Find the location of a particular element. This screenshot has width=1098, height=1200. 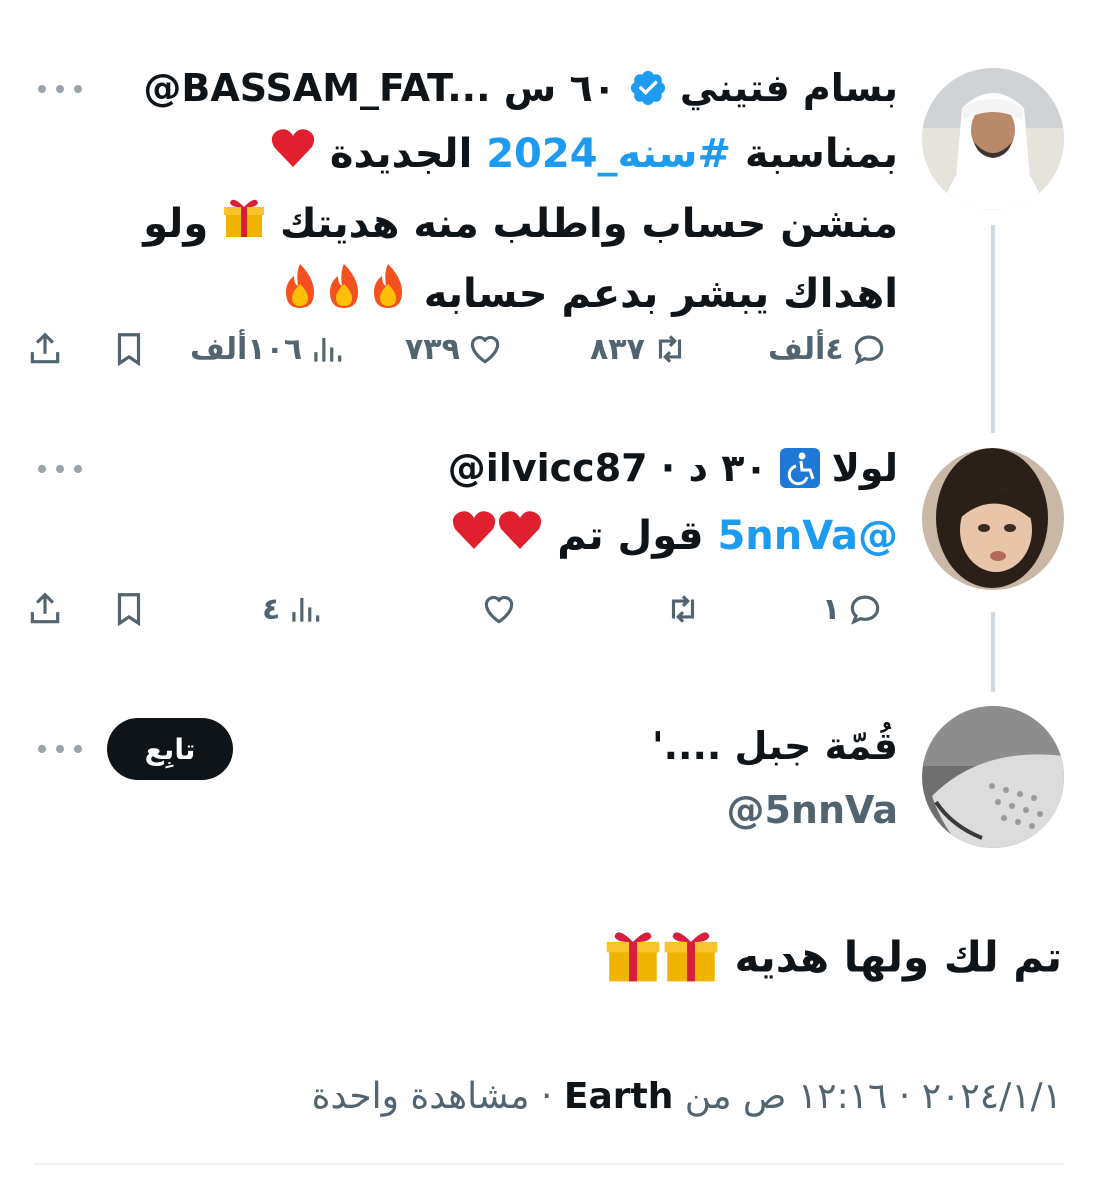

tweet-header: بسام فتيني @BASSAM_FAT... ٦٠ س is located at coordinates (520, 88).